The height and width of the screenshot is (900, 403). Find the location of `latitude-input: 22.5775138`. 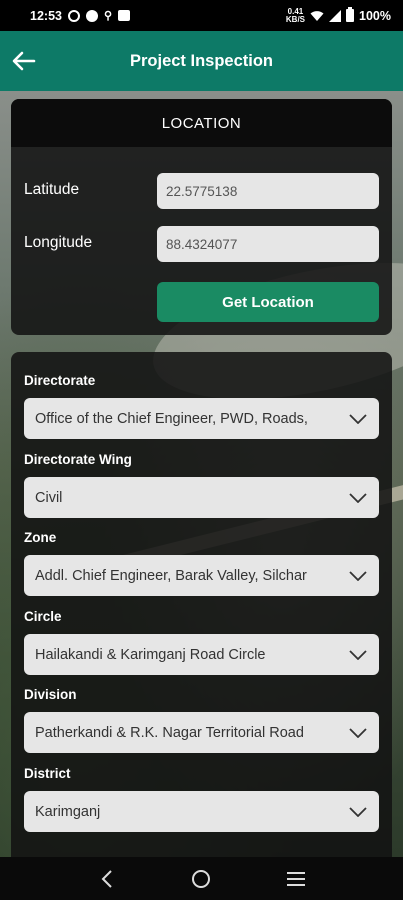

latitude-input: 22.5775138 is located at coordinates (268, 191).